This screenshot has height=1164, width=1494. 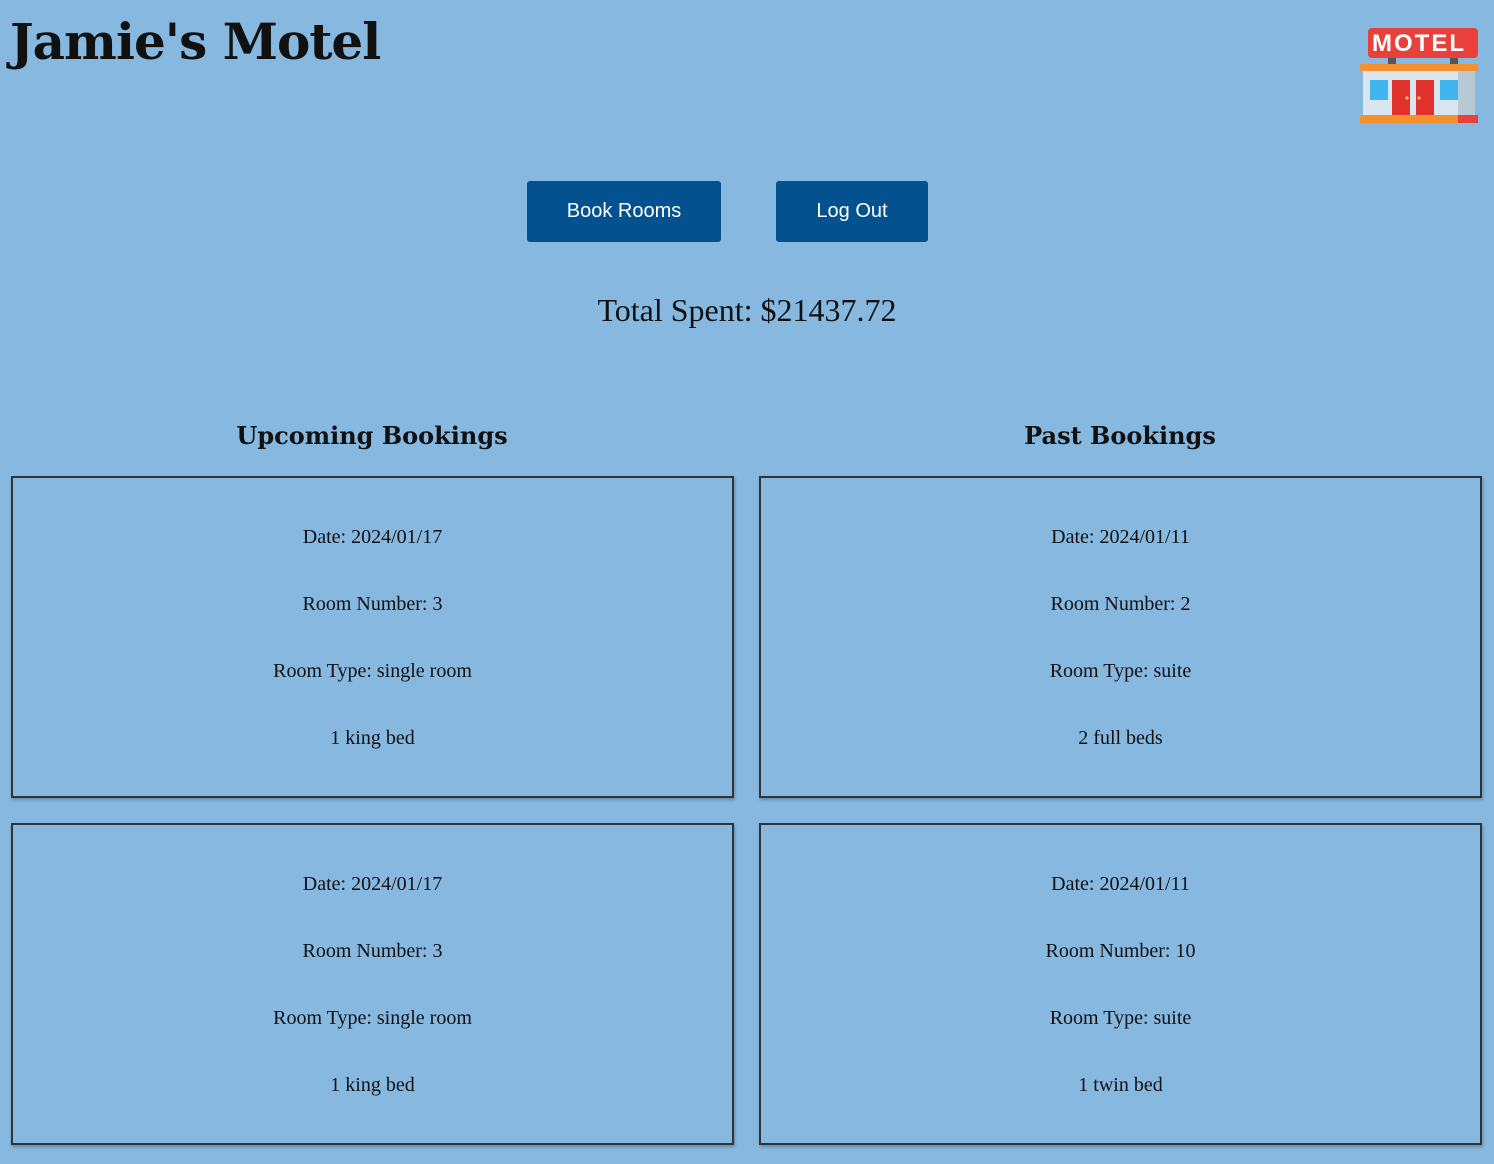 What do you see at coordinates (1419, 43) in the screenshot?
I see `logo-sign-text: MOTEL` at bounding box center [1419, 43].